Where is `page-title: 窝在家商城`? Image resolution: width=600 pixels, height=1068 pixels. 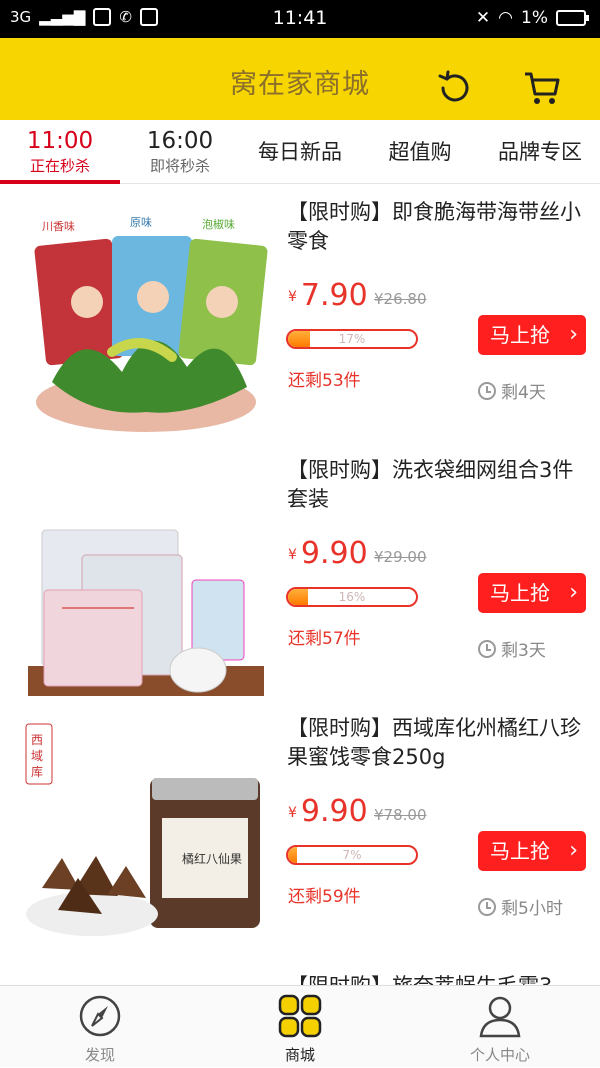 page-title: 窝在家商城 is located at coordinates (300, 84).